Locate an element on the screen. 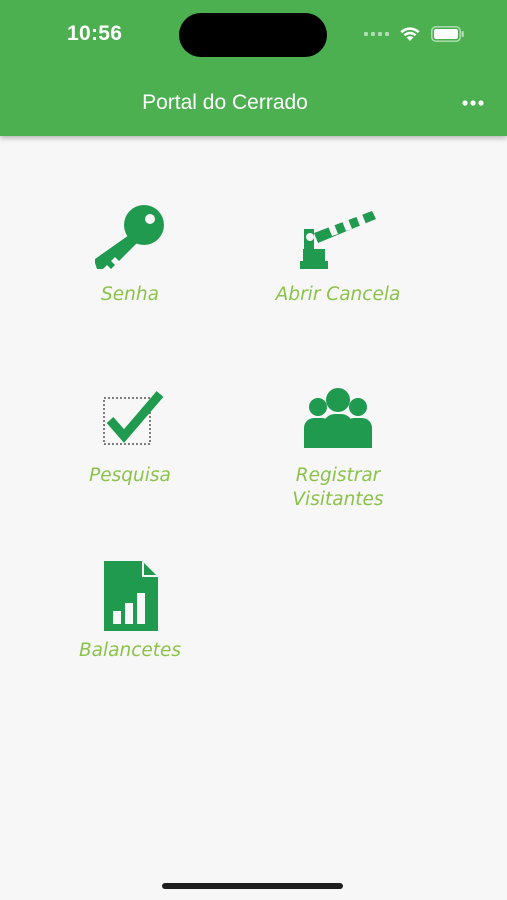 This screenshot has width=507, height=900. people-group-icon is located at coordinates (338, 418).